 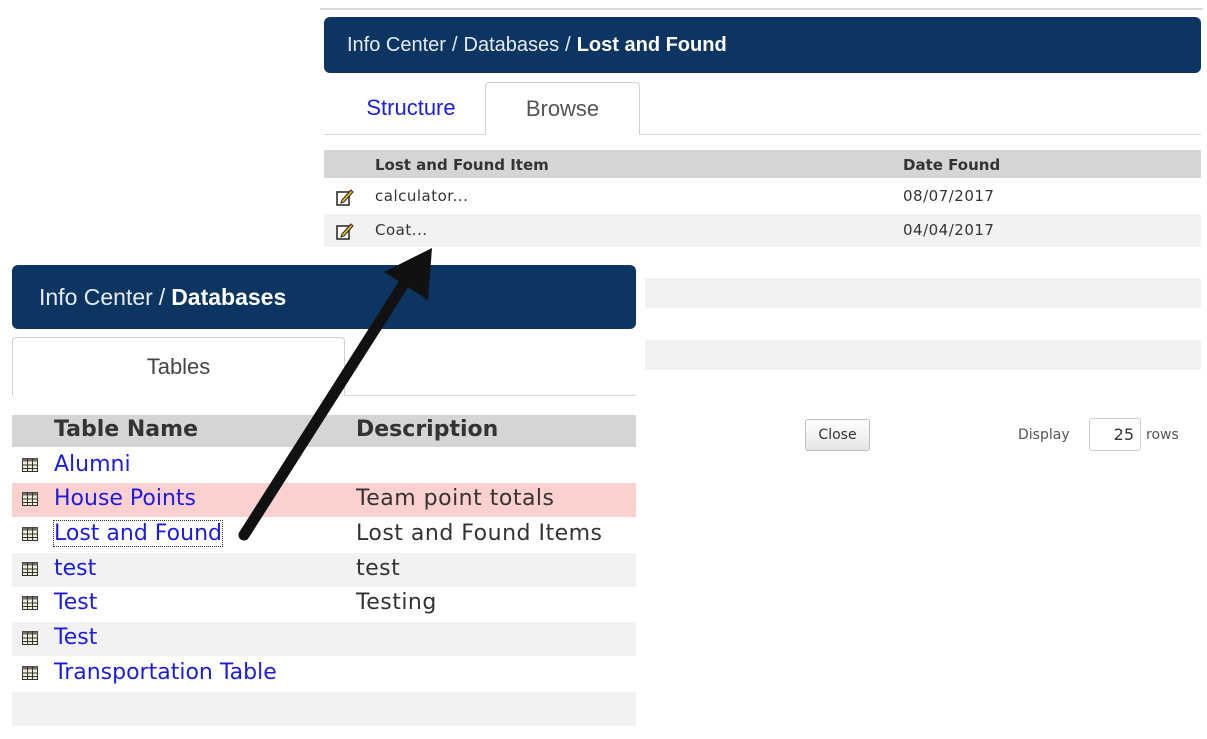 I want to click on column-header-table-name: Table Name, so click(x=126, y=429).